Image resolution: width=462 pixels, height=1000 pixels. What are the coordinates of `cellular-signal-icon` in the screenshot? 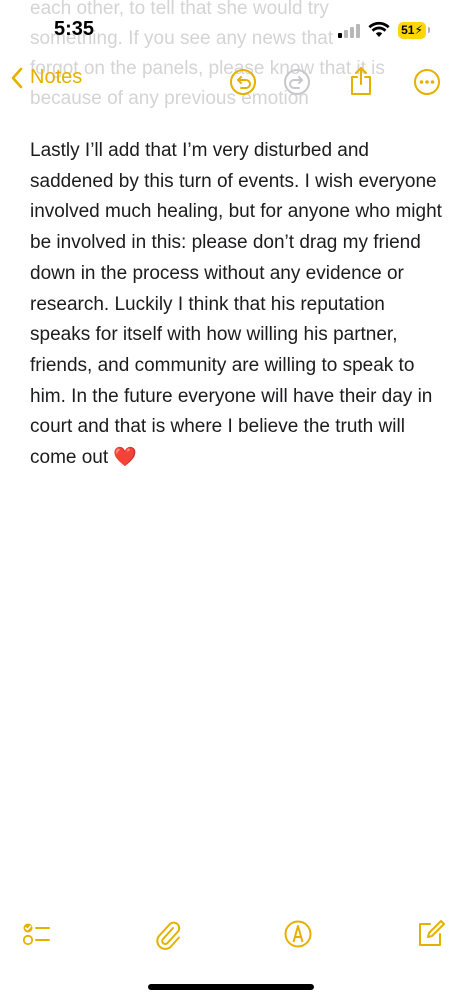 It's located at (350, 31).